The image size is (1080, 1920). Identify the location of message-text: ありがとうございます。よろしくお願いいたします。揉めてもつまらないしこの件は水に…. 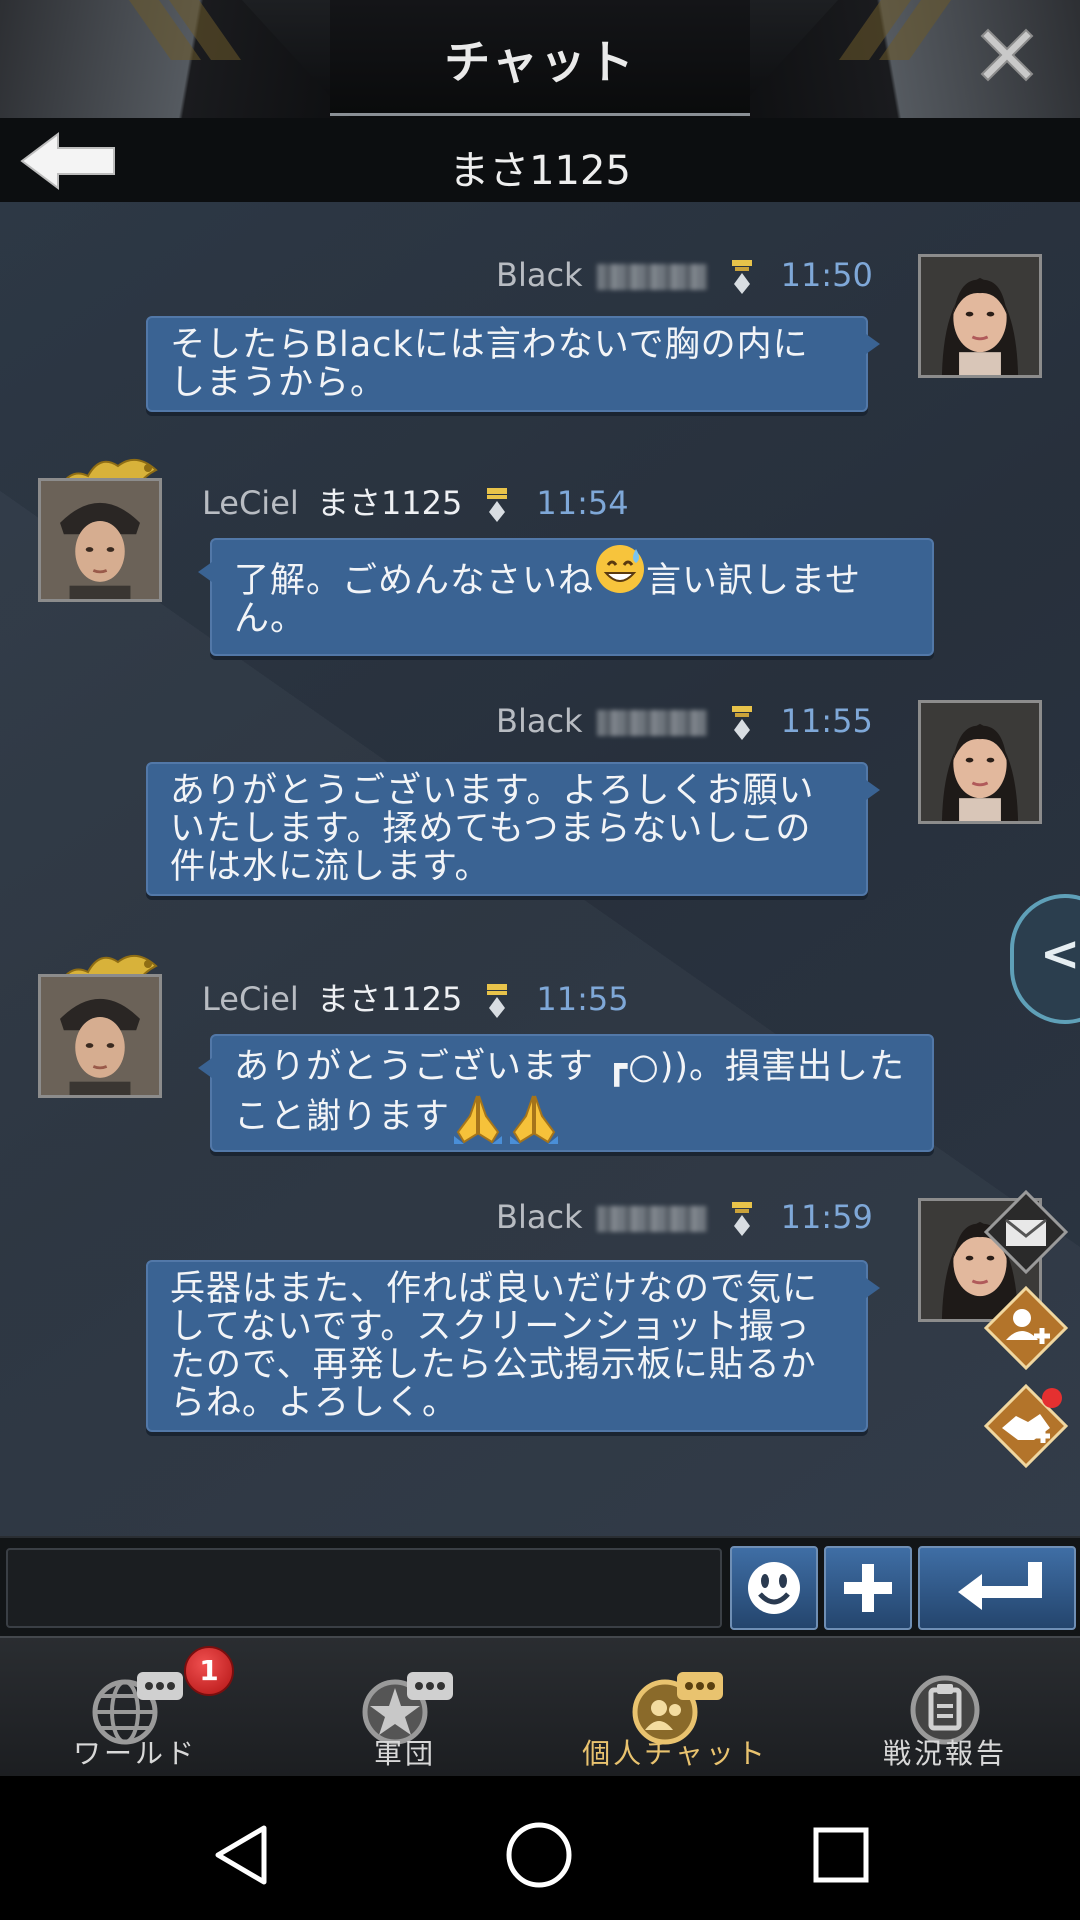
(492, 829).